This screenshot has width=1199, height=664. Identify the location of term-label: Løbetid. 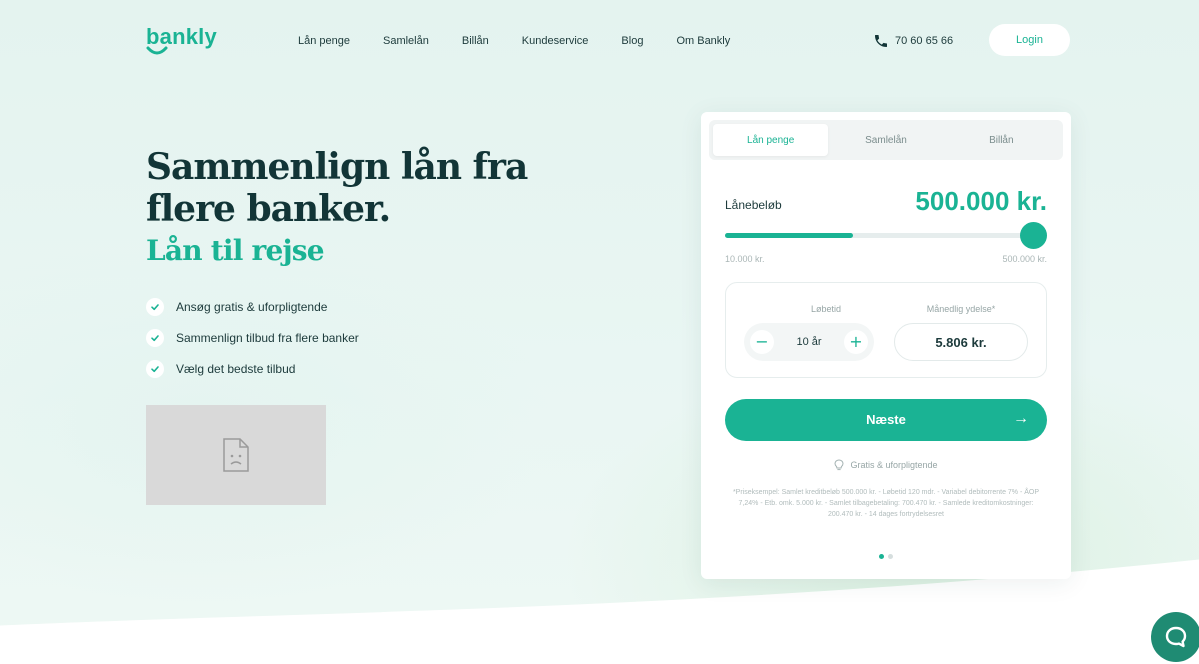
(826, 309).